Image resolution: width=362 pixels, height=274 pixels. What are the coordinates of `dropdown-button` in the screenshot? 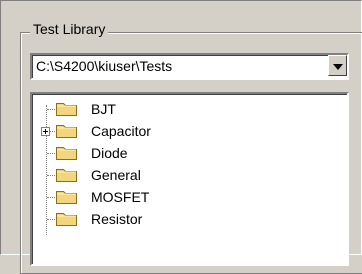 It's located at (337, 65).